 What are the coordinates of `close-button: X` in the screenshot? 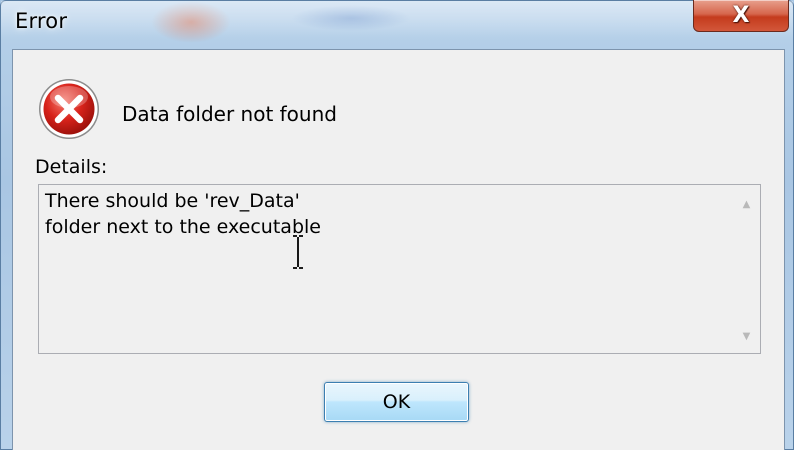 It's located at (741, 16).